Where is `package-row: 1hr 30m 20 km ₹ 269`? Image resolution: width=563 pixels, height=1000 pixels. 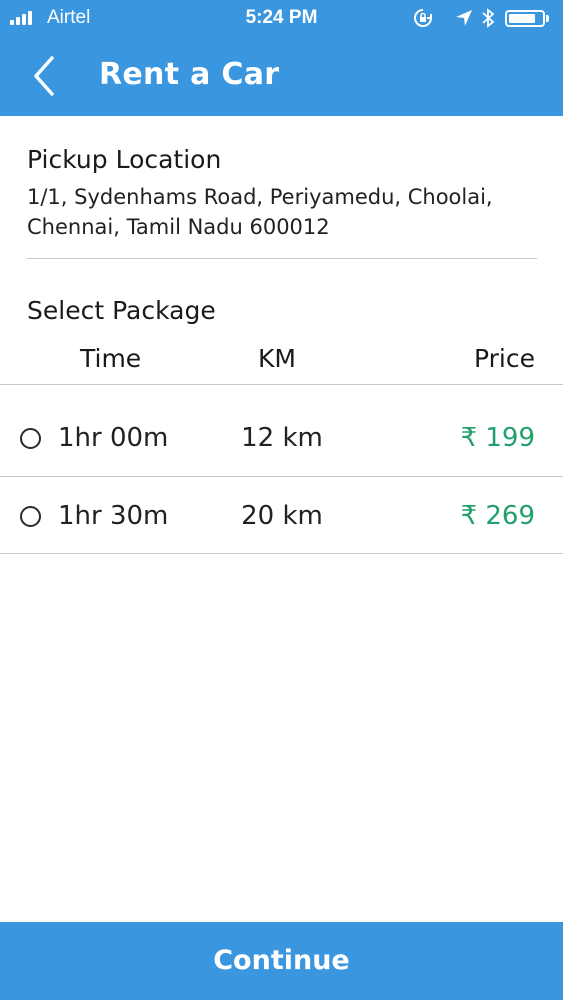
package-row: 1hr 30m 20 km ₹ 269 is located at coordinates (281, 516).